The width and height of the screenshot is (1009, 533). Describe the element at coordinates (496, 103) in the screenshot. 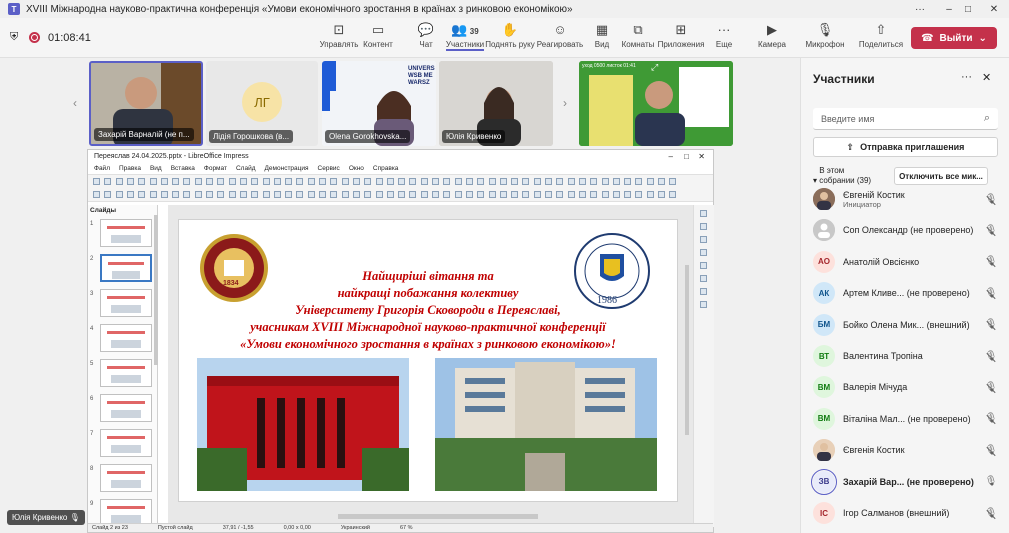

I see `video-tile: Юлія Кривенко` at that location.